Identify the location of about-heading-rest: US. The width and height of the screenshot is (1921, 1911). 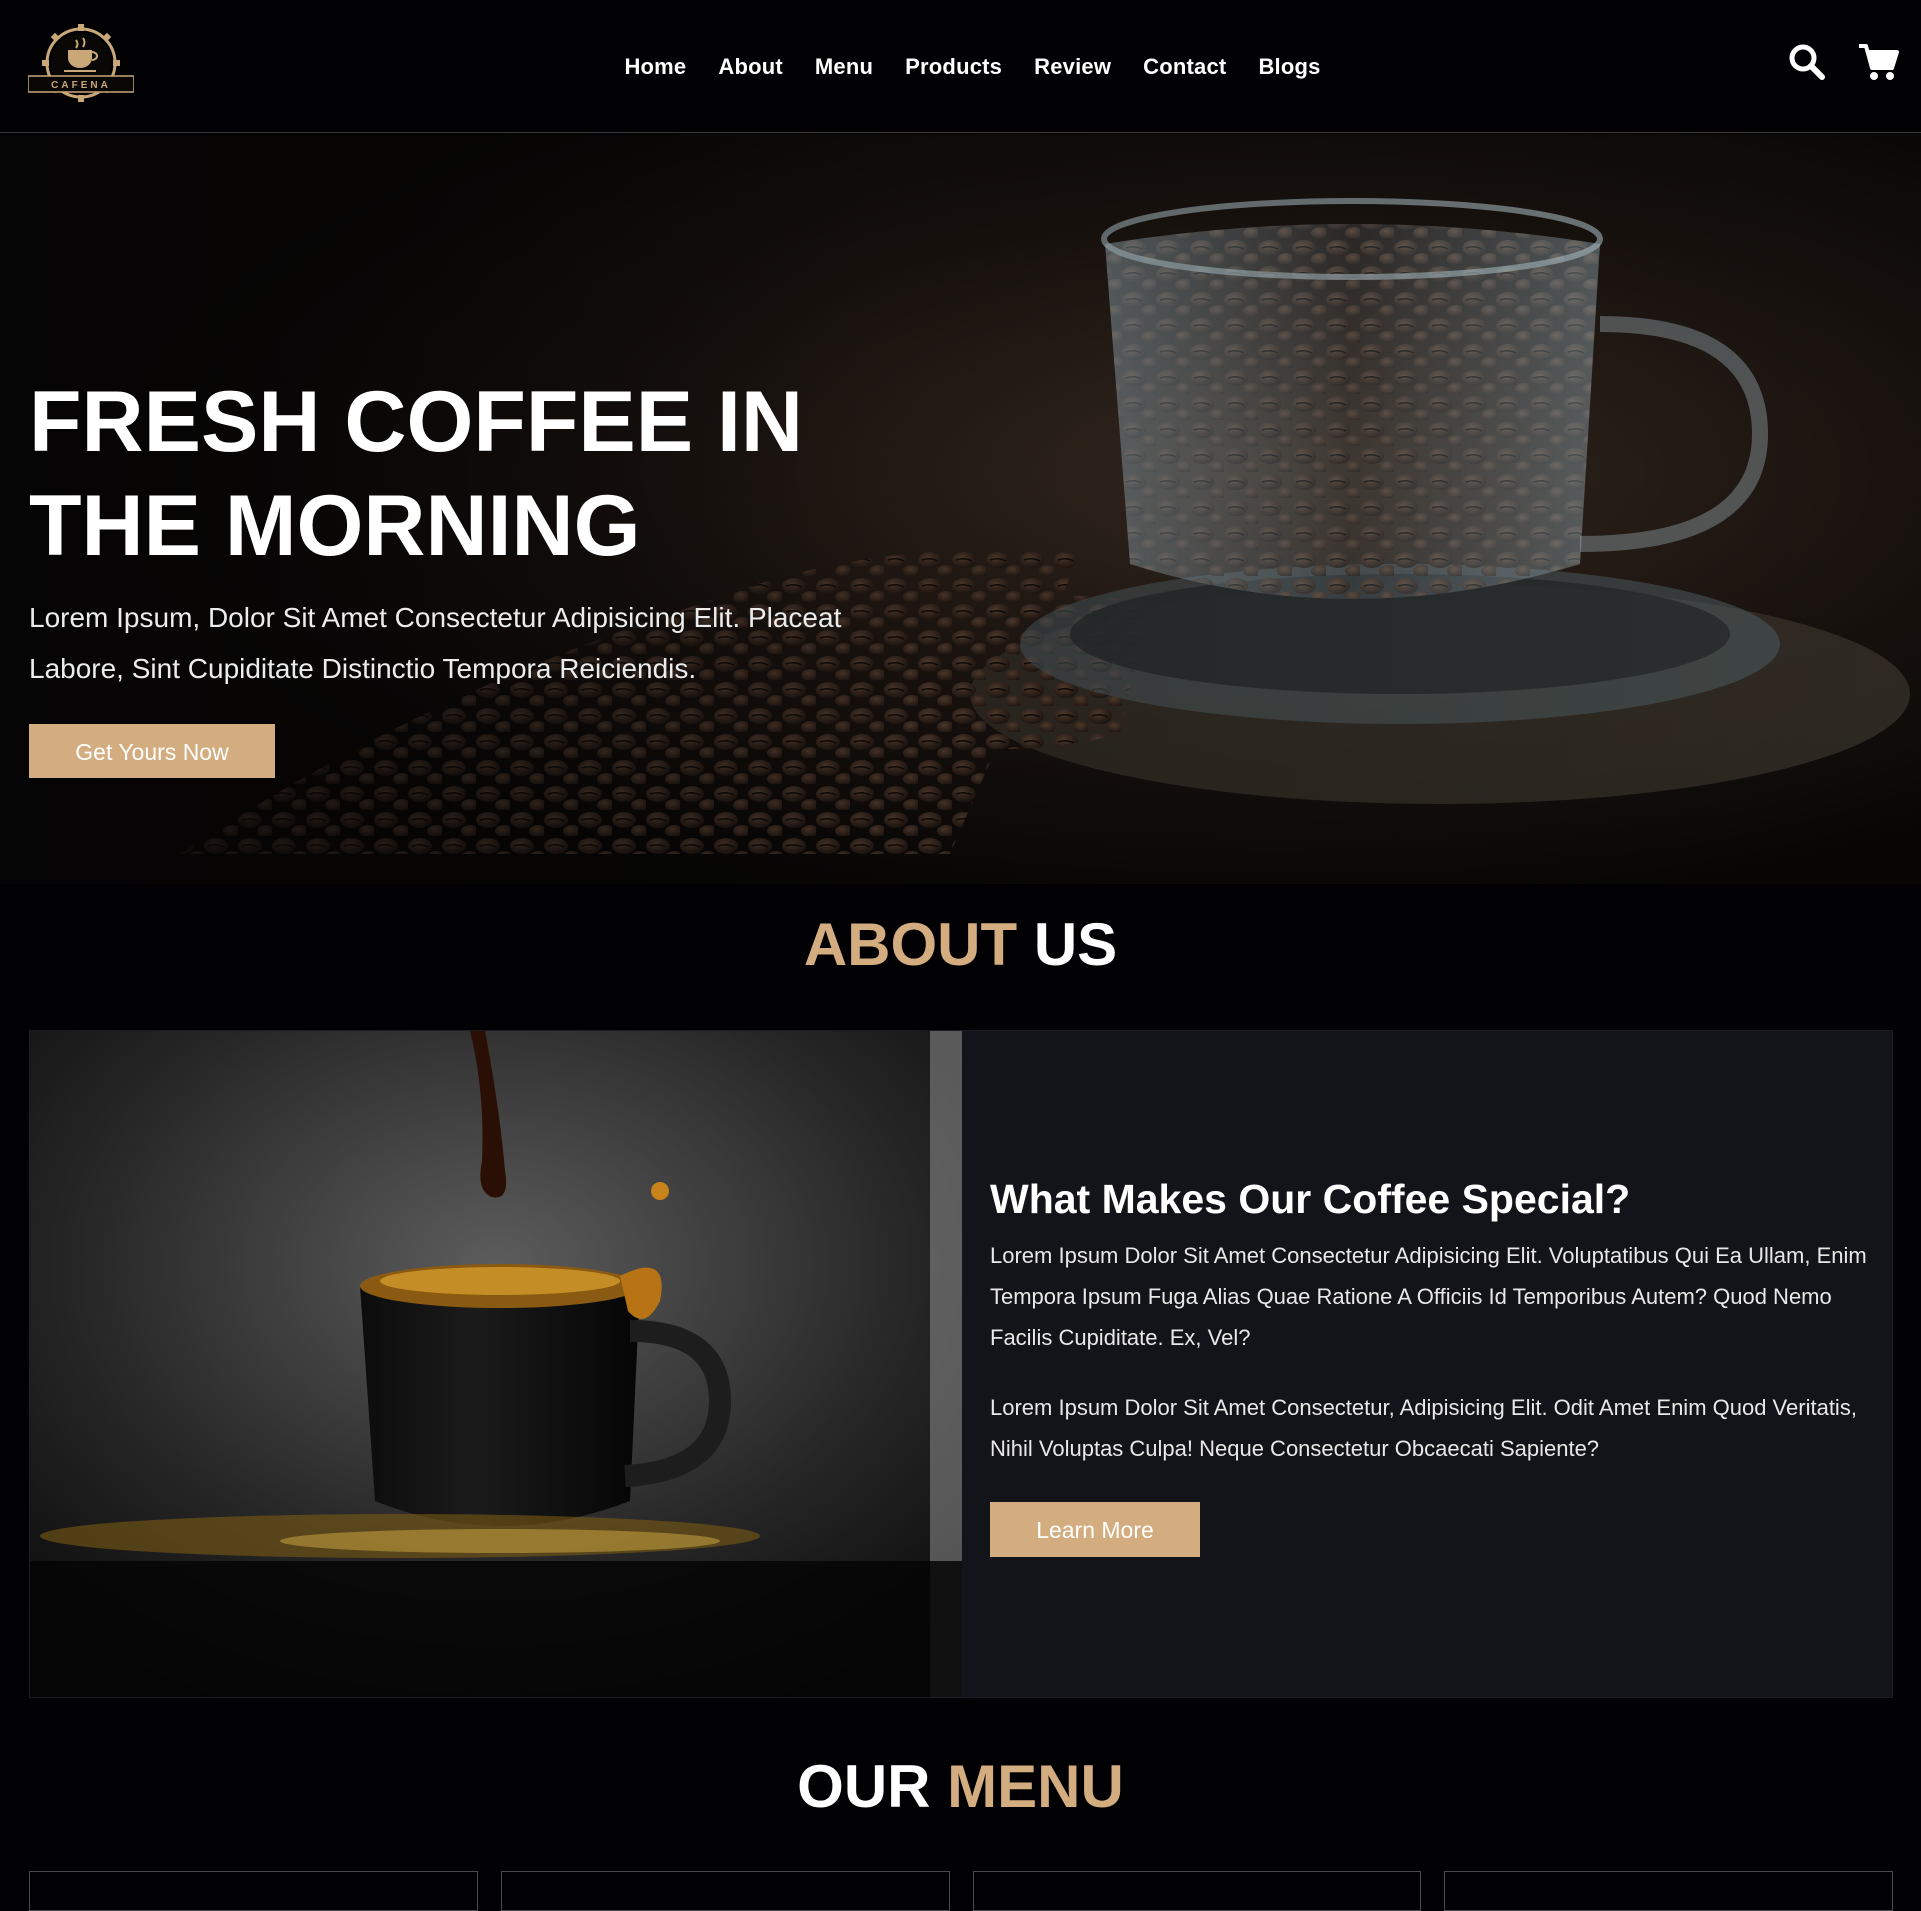
(1075, 944).